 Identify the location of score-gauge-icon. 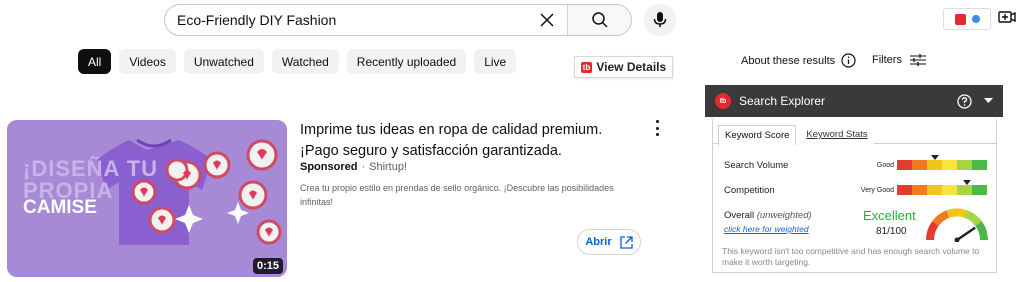
(957, 225).